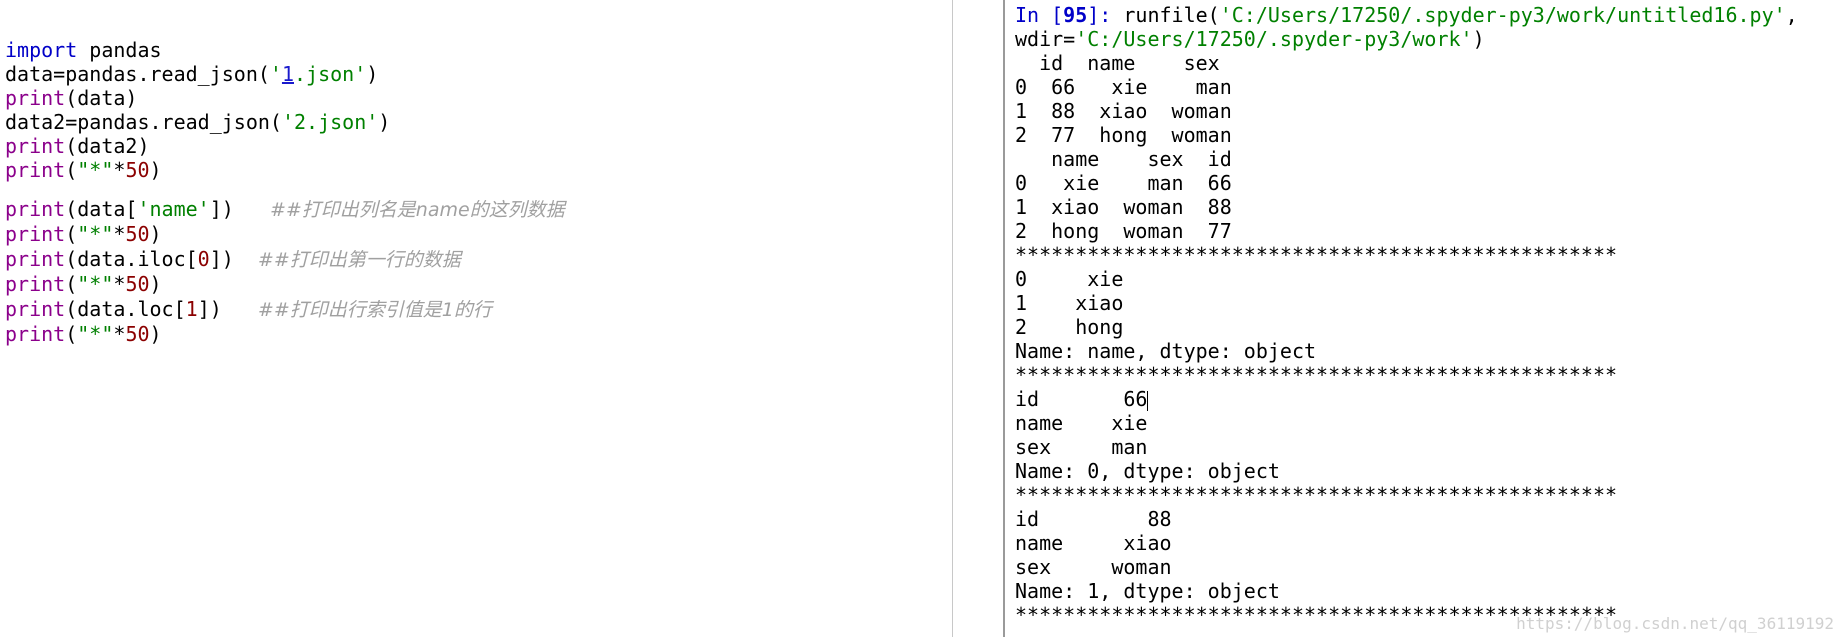 The image size is (1844, 637). I want to click on code-text: data=pandas.read_json(, so click(137, 74).